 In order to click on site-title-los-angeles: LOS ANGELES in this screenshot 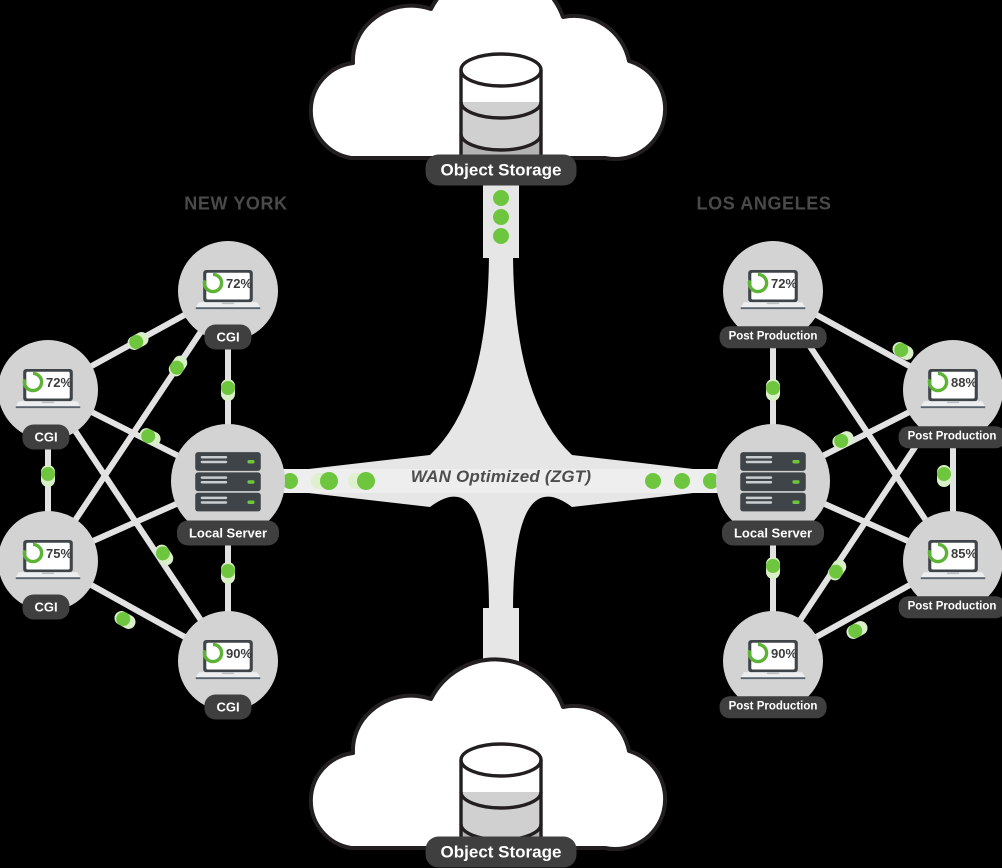, I will do `click(764, 203)`.